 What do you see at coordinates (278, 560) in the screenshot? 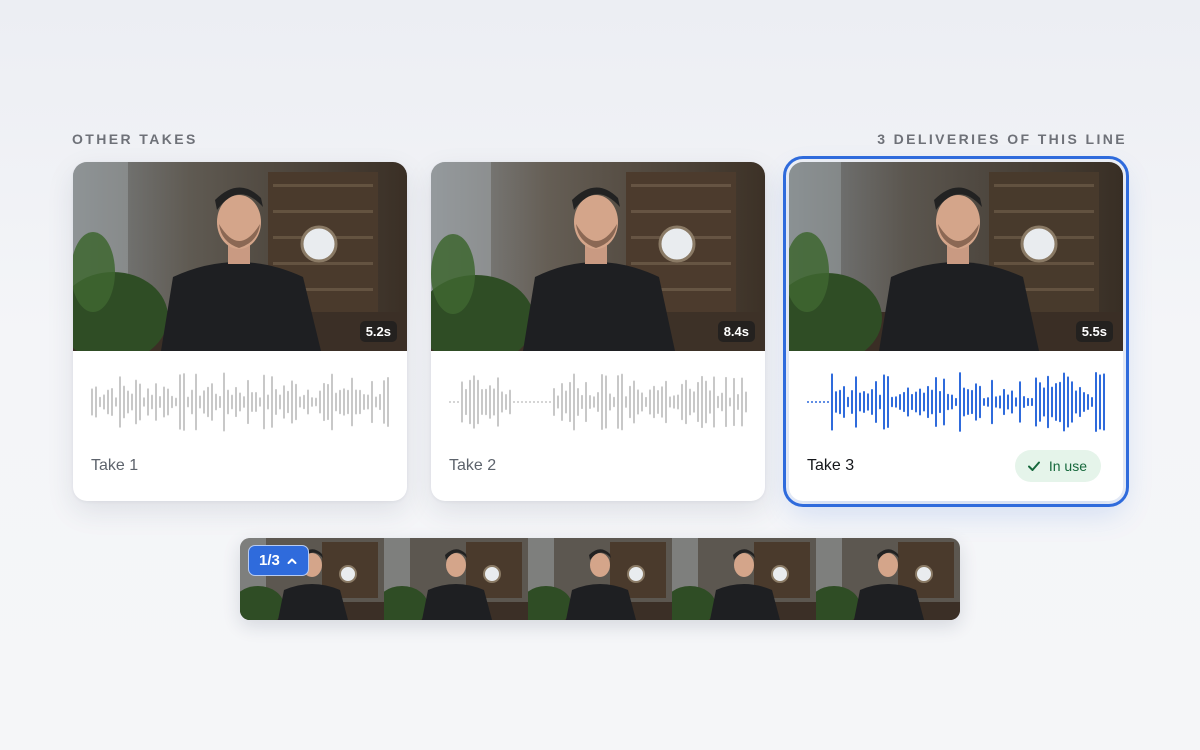
I see `take-counter-button: 1/3` at bounding box center [278, 560].